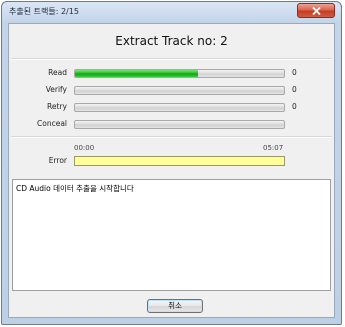 The height and width of the screenshot is (327, 345). What do you see at coordinates (57, 160) in the screenshot?
I see `error-label: Error` at bounding box center [57, 160].